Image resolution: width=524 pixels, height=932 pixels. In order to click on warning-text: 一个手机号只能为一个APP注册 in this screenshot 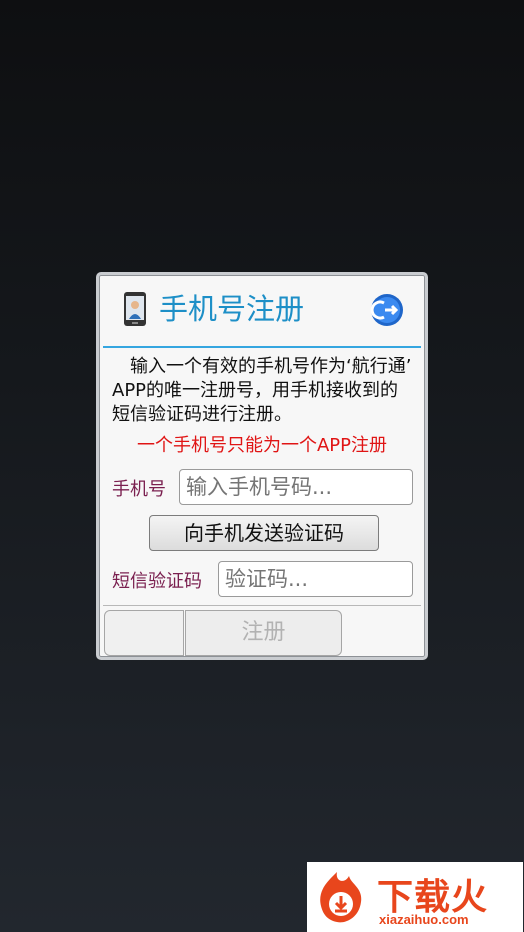, I will do `click(262, 445)`.